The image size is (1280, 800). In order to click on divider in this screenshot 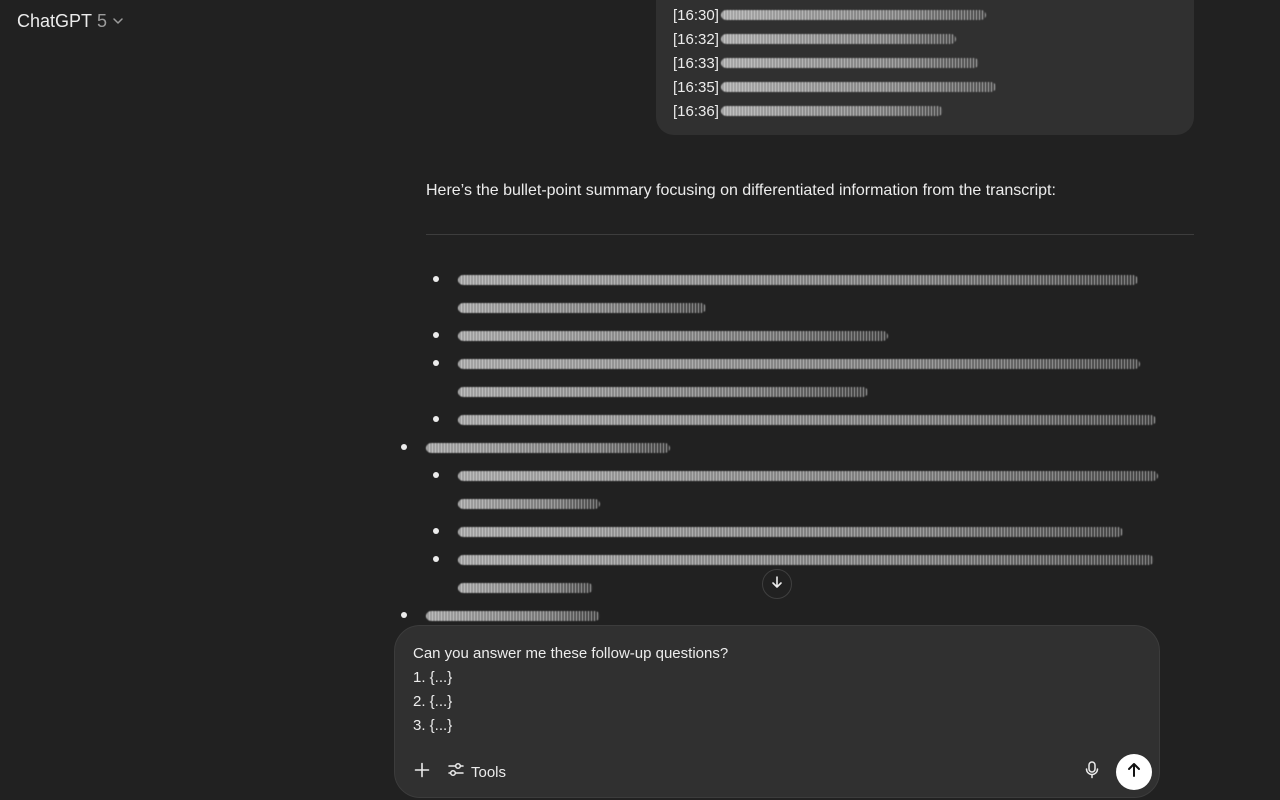, I will do `click(810, 234)`.